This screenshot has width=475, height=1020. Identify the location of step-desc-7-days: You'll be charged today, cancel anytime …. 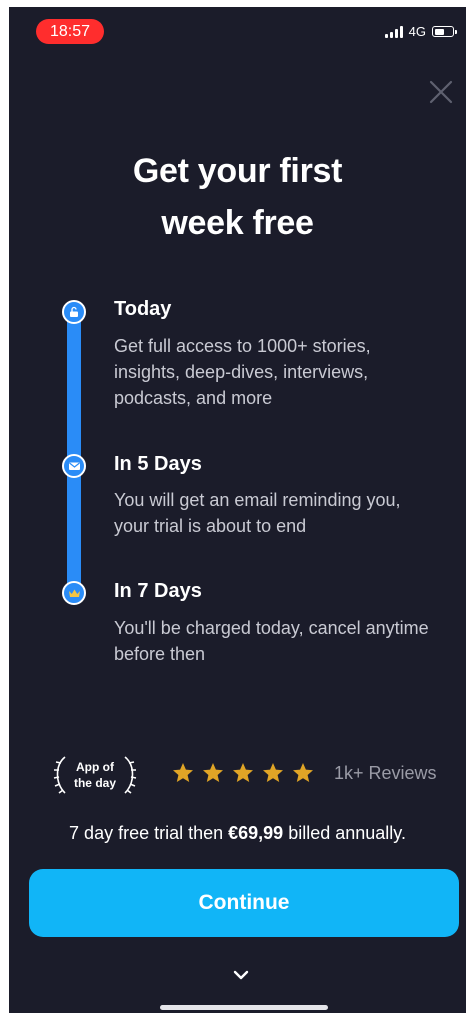
(271, 641).